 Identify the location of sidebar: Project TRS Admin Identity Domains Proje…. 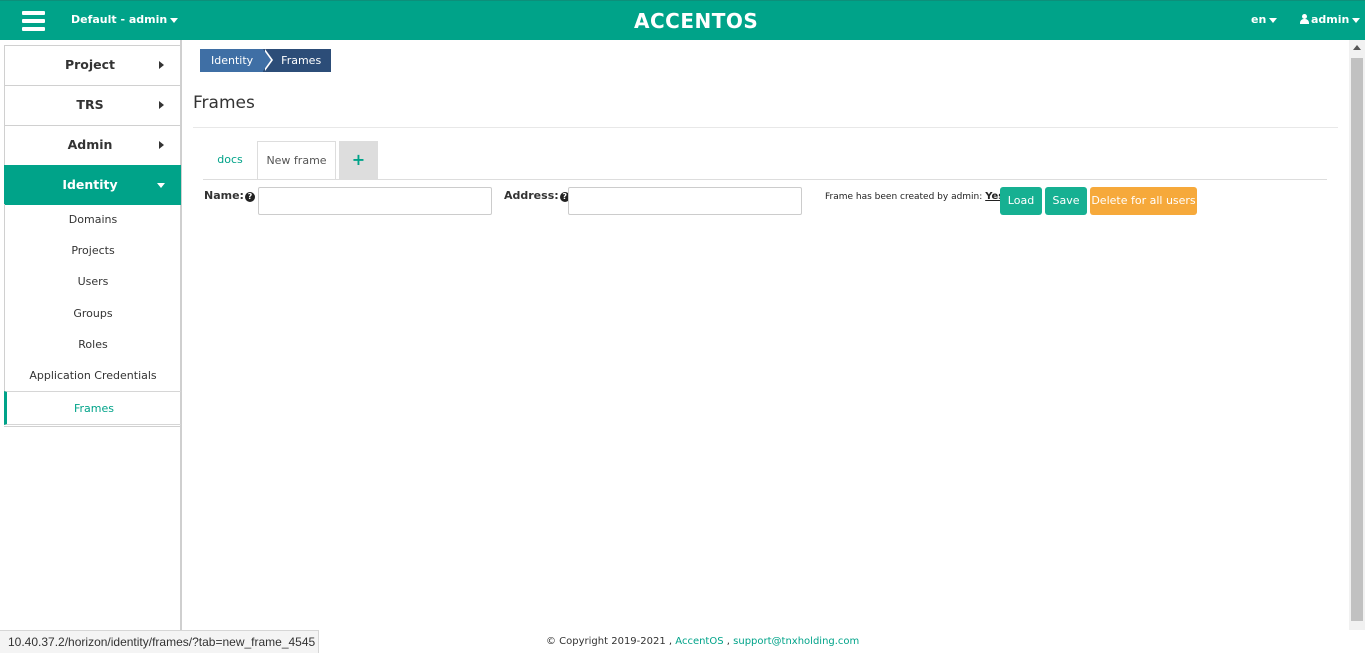
(91, 335).